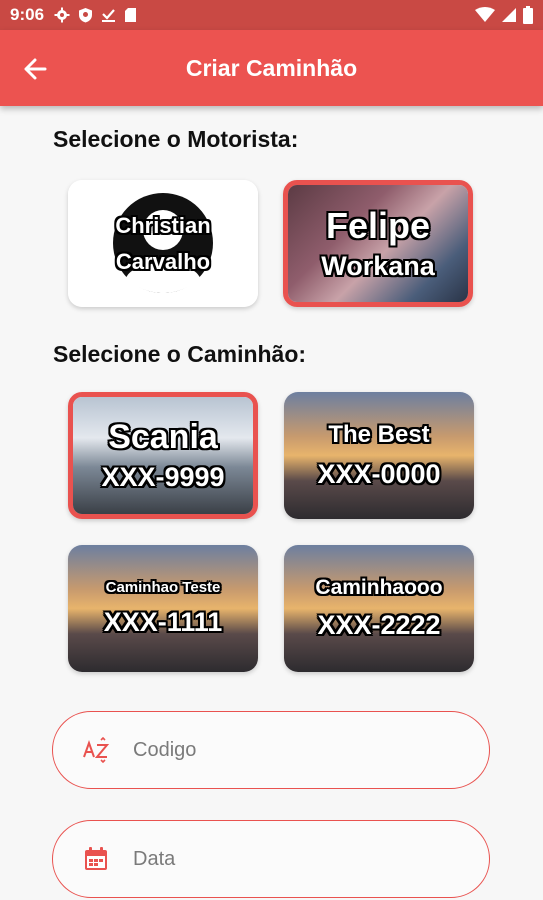  What do you see at coordinates (379, 455) in the screenshot?
I see `truck-card-the-best: The Best XXX-0000` at bounding box center [379, 455].